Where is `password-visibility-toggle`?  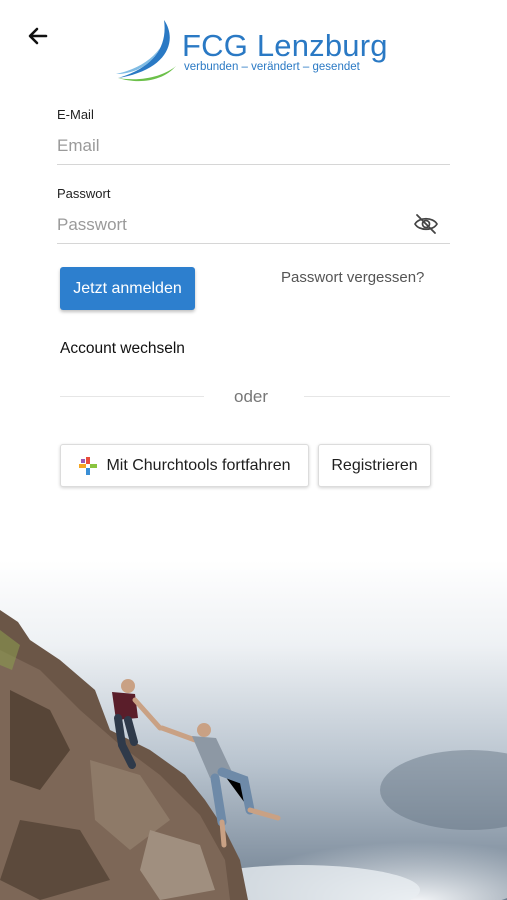 password-visibility-toggle is located at coordinates (426, 224).